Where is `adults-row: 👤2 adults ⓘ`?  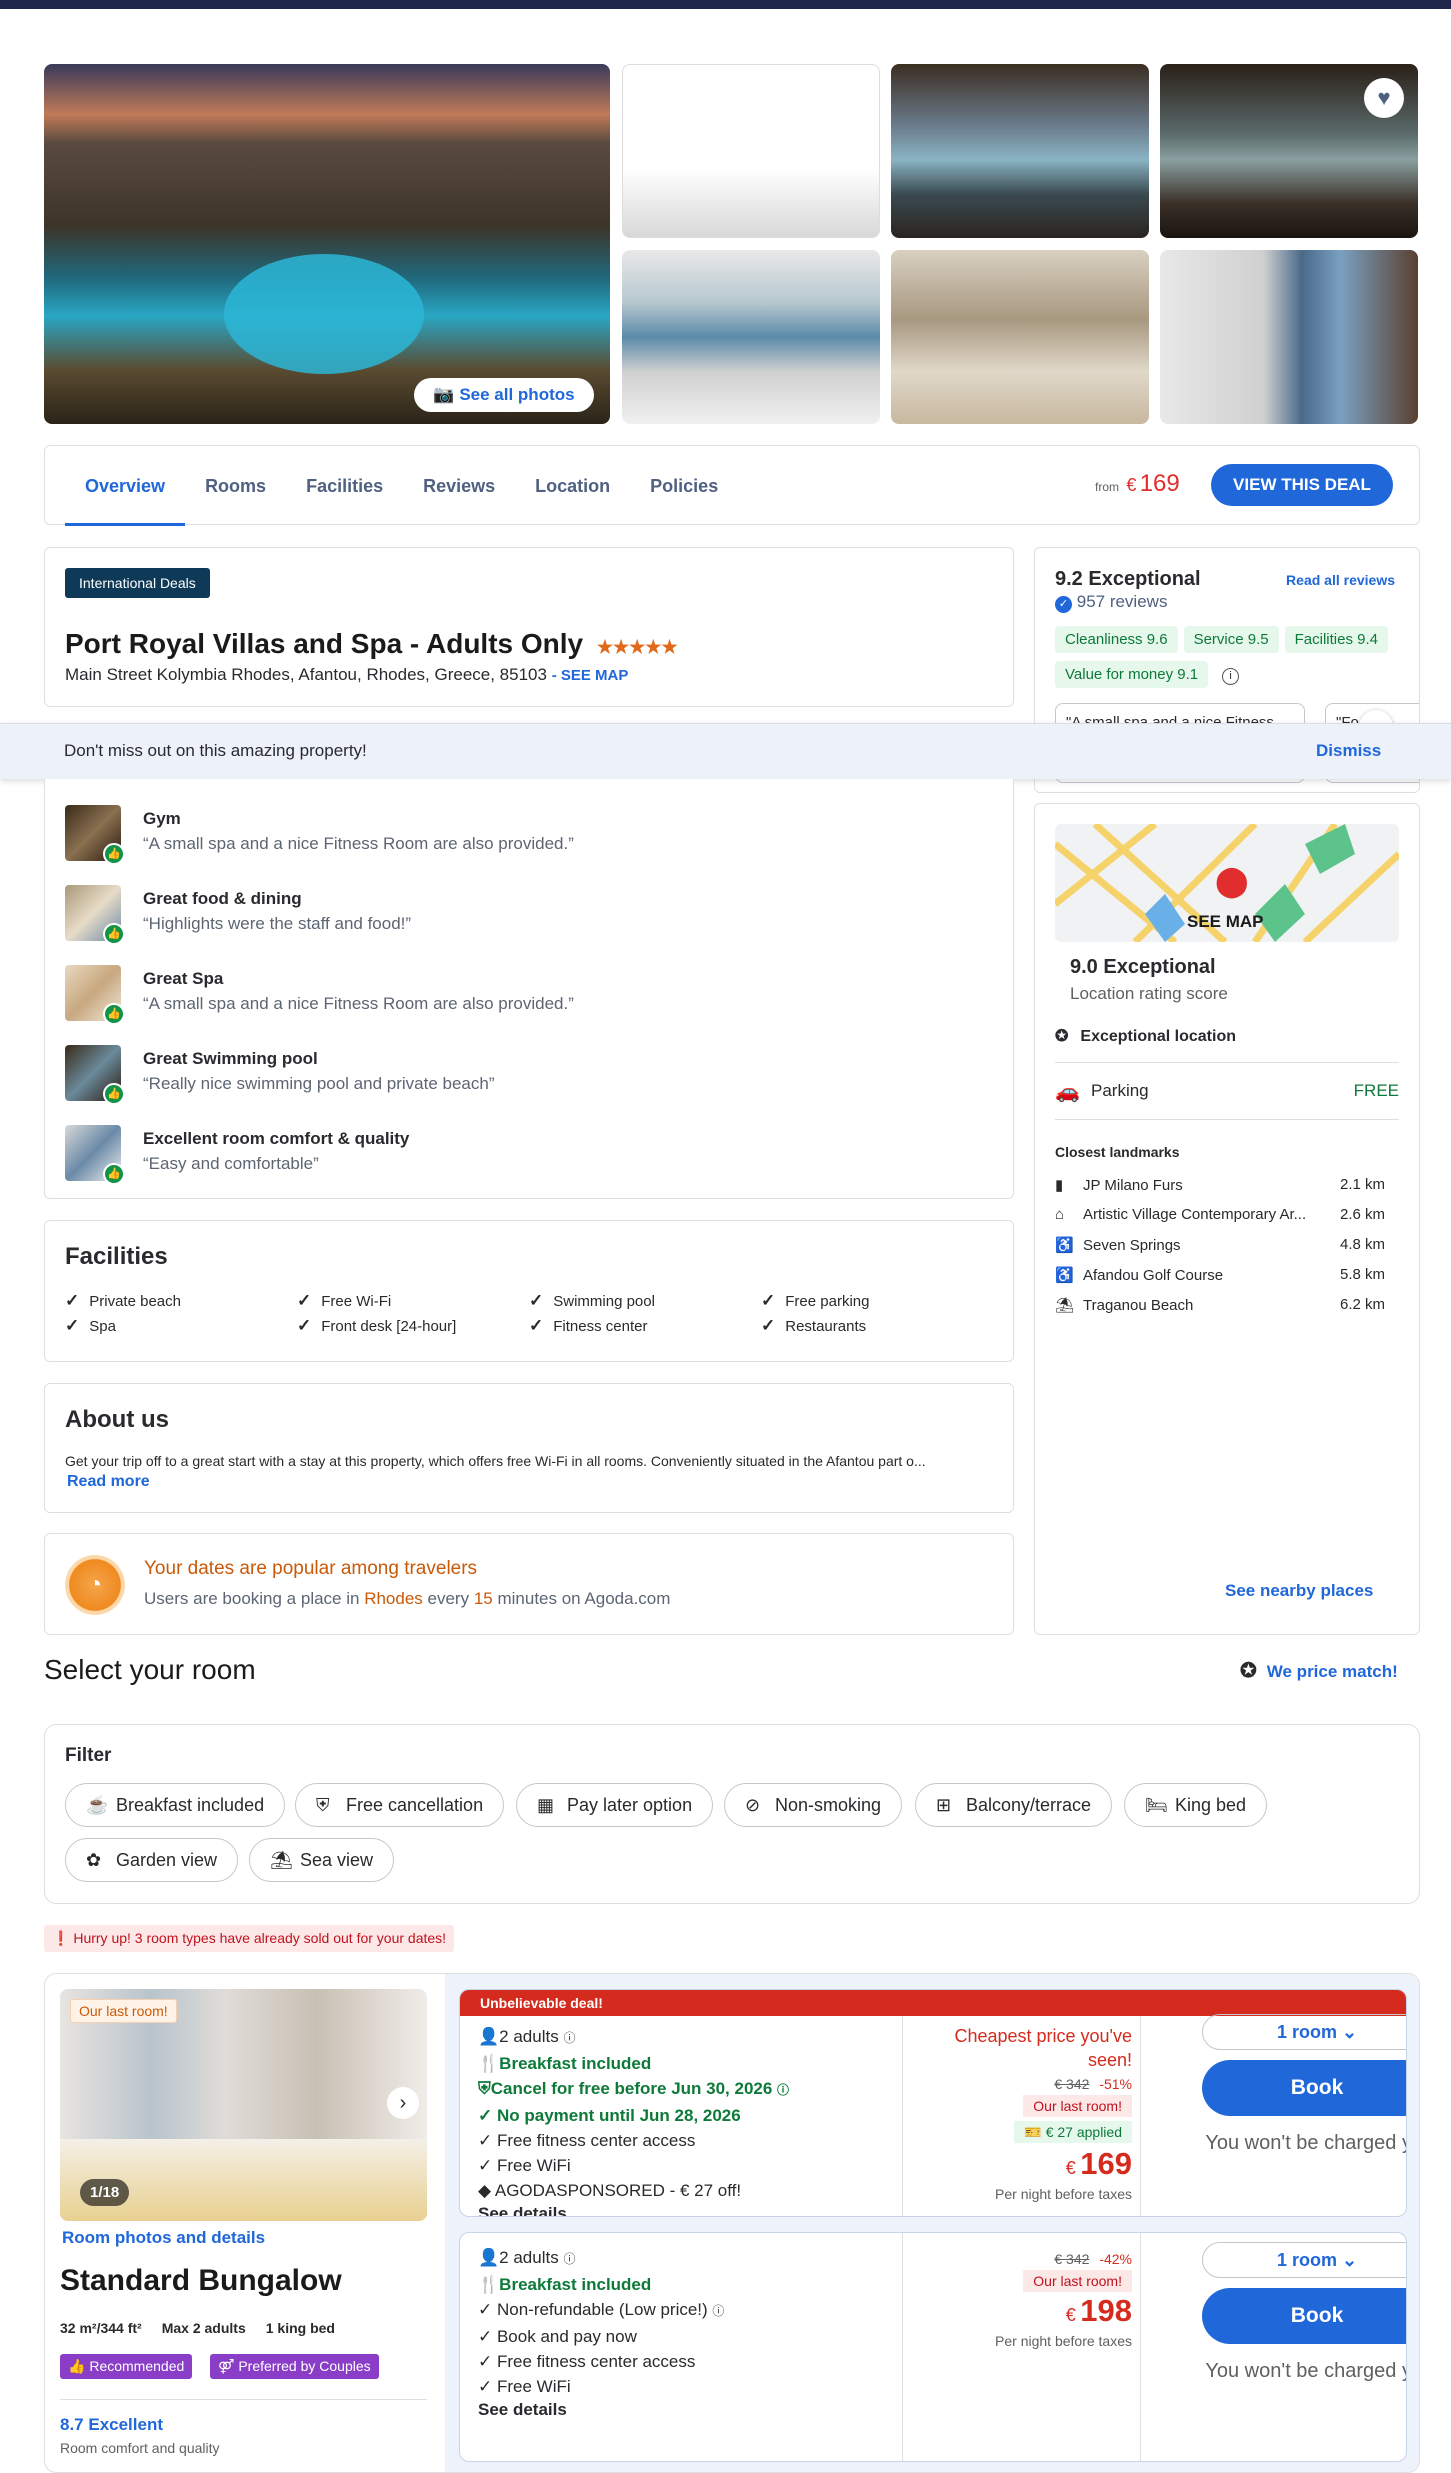 adults-row: 👤2 adults ⓘ is located at coordinates (527, 2036).